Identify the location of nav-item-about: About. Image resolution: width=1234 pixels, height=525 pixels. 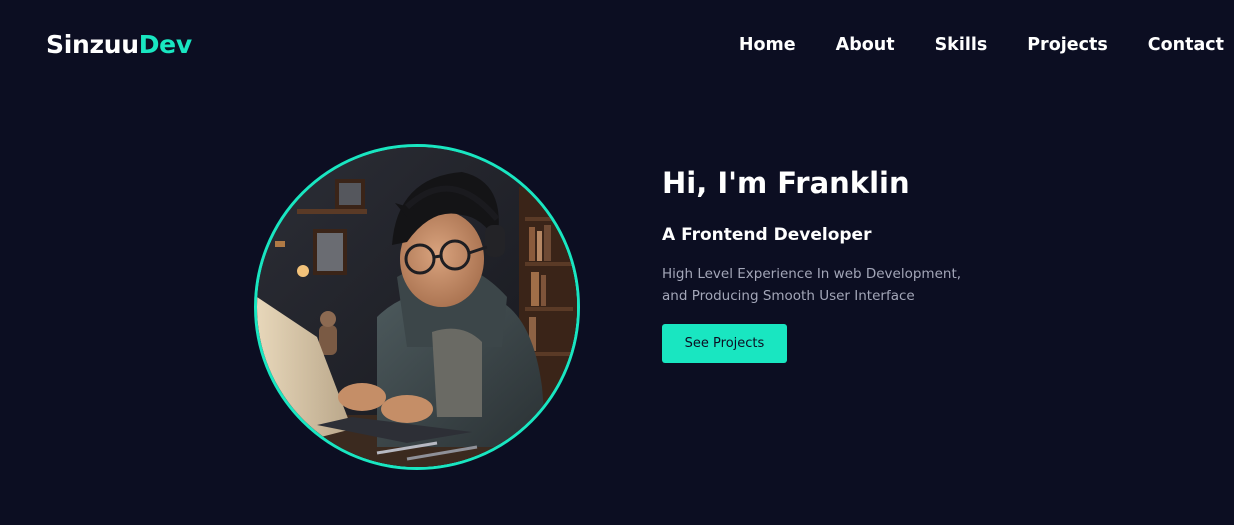
(865, 45).